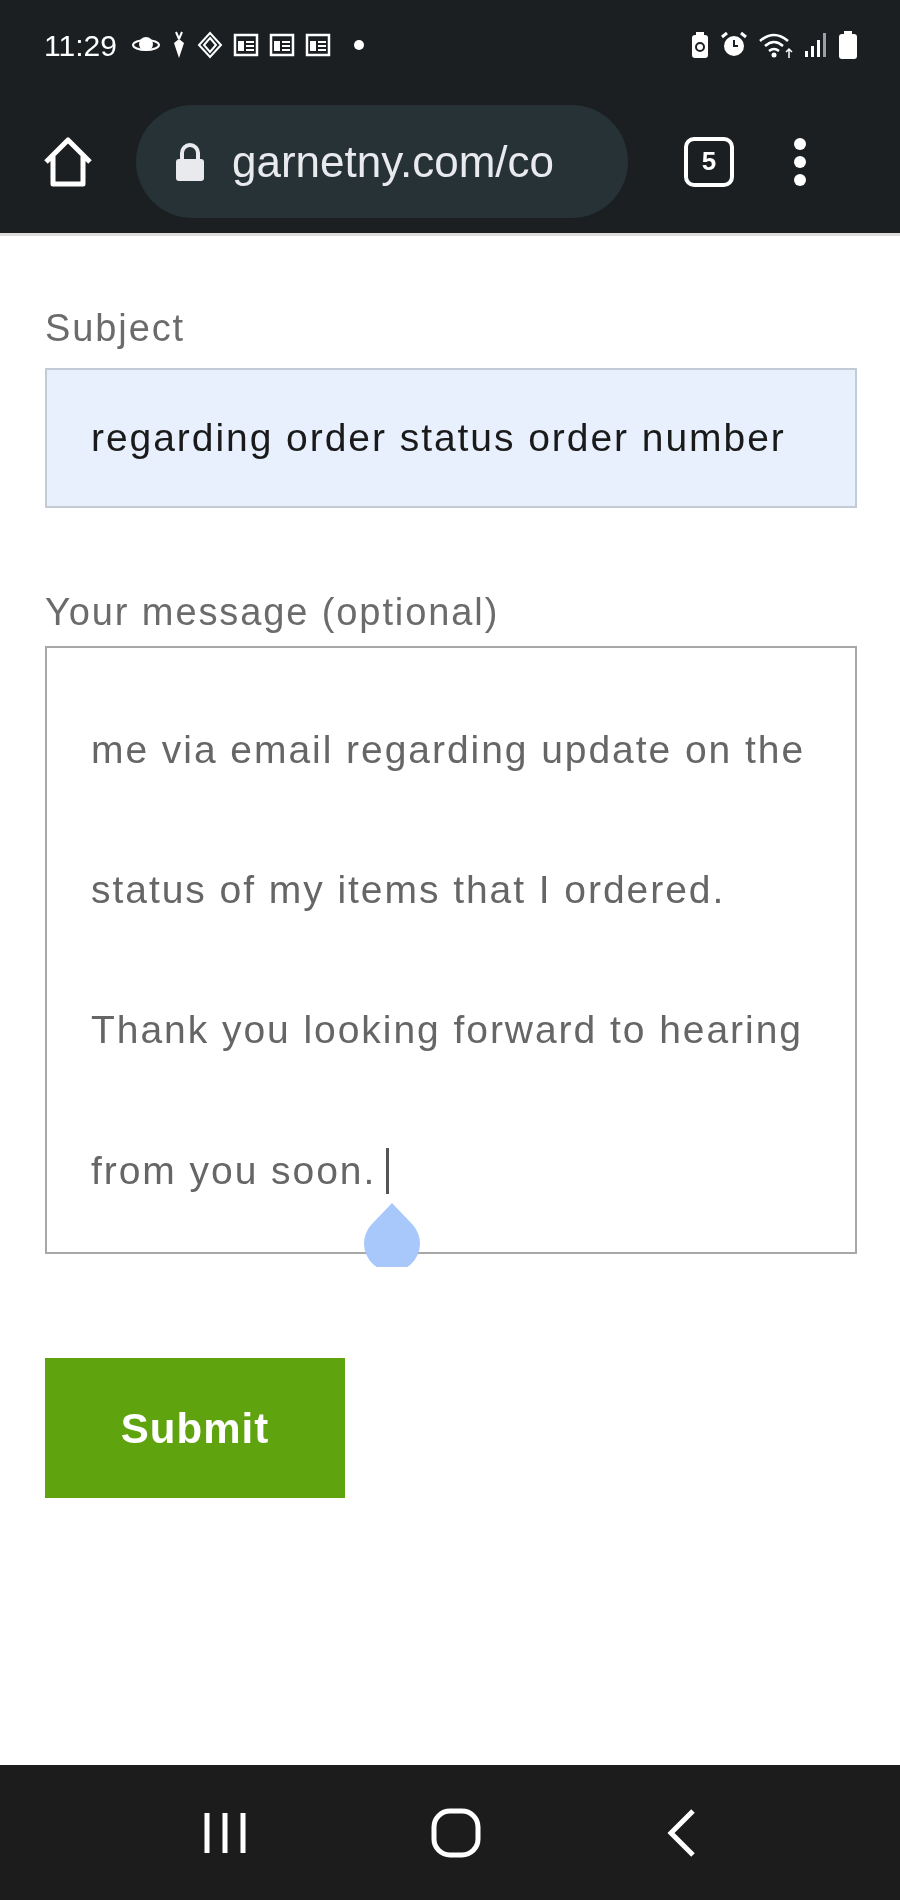  Describe the element at coordinates (190, 161) in the screenshot. I see `lock-icon` at that location.